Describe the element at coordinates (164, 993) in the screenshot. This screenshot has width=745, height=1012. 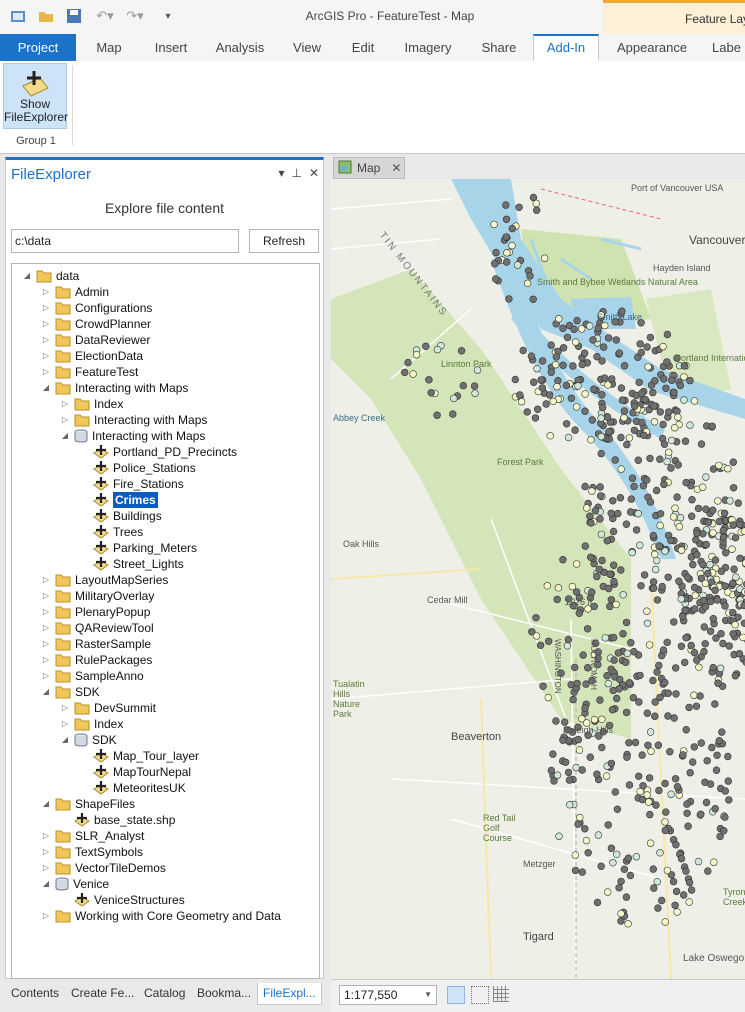
I see `tab-catalog: Catalog` at that location.